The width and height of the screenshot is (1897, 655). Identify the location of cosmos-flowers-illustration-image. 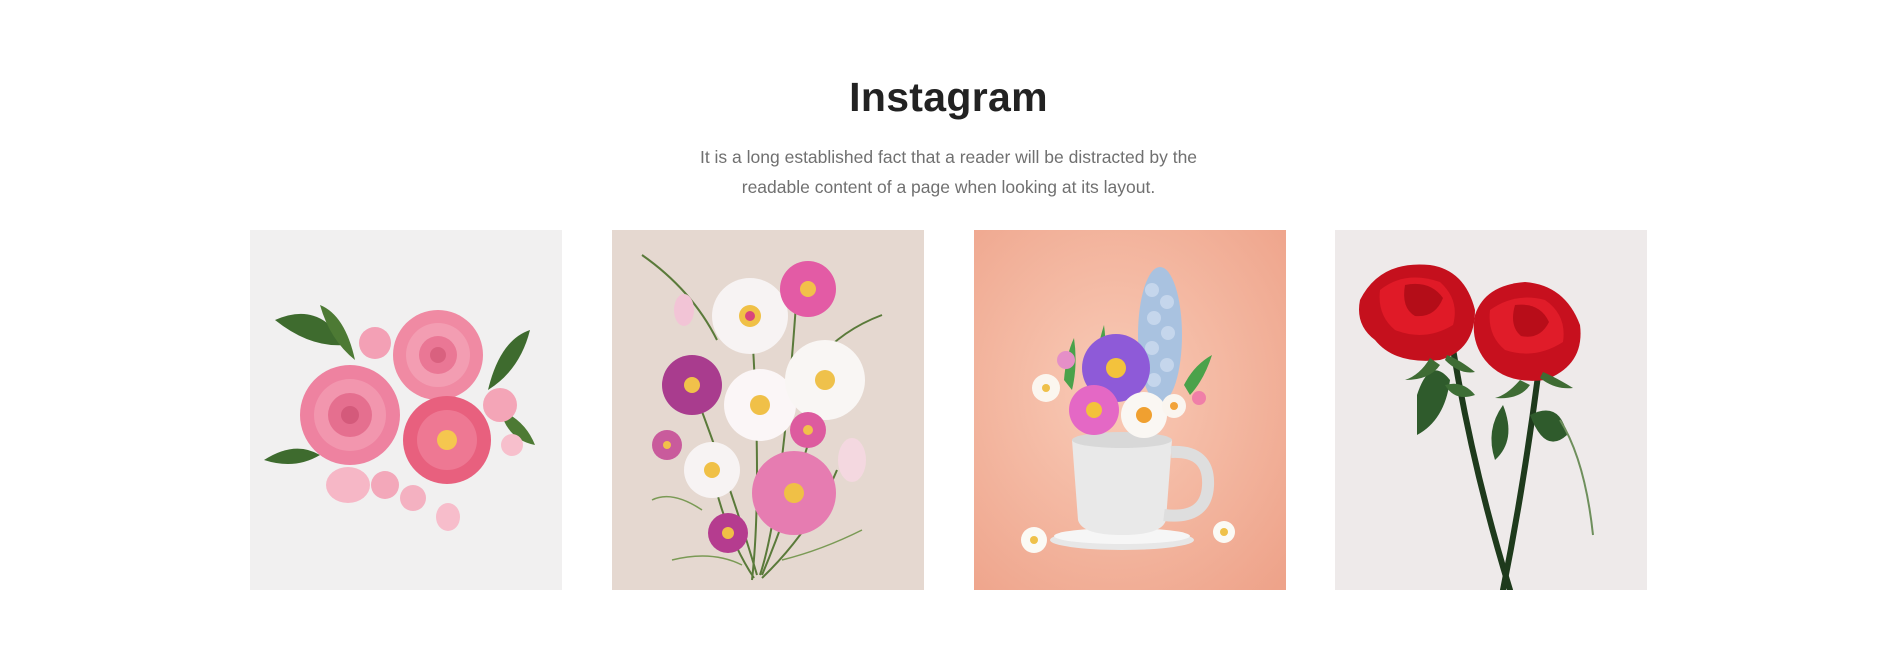
(768, 410).